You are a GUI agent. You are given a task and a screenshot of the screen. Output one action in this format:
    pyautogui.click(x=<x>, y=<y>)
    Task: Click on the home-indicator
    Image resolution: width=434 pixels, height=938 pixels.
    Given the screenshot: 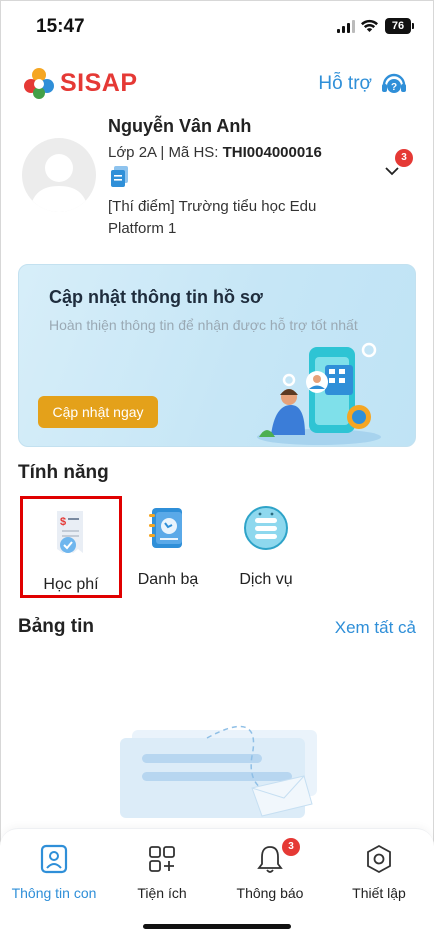 What is the action you would take?
    pyautogui.click(x=217, y=926)
    